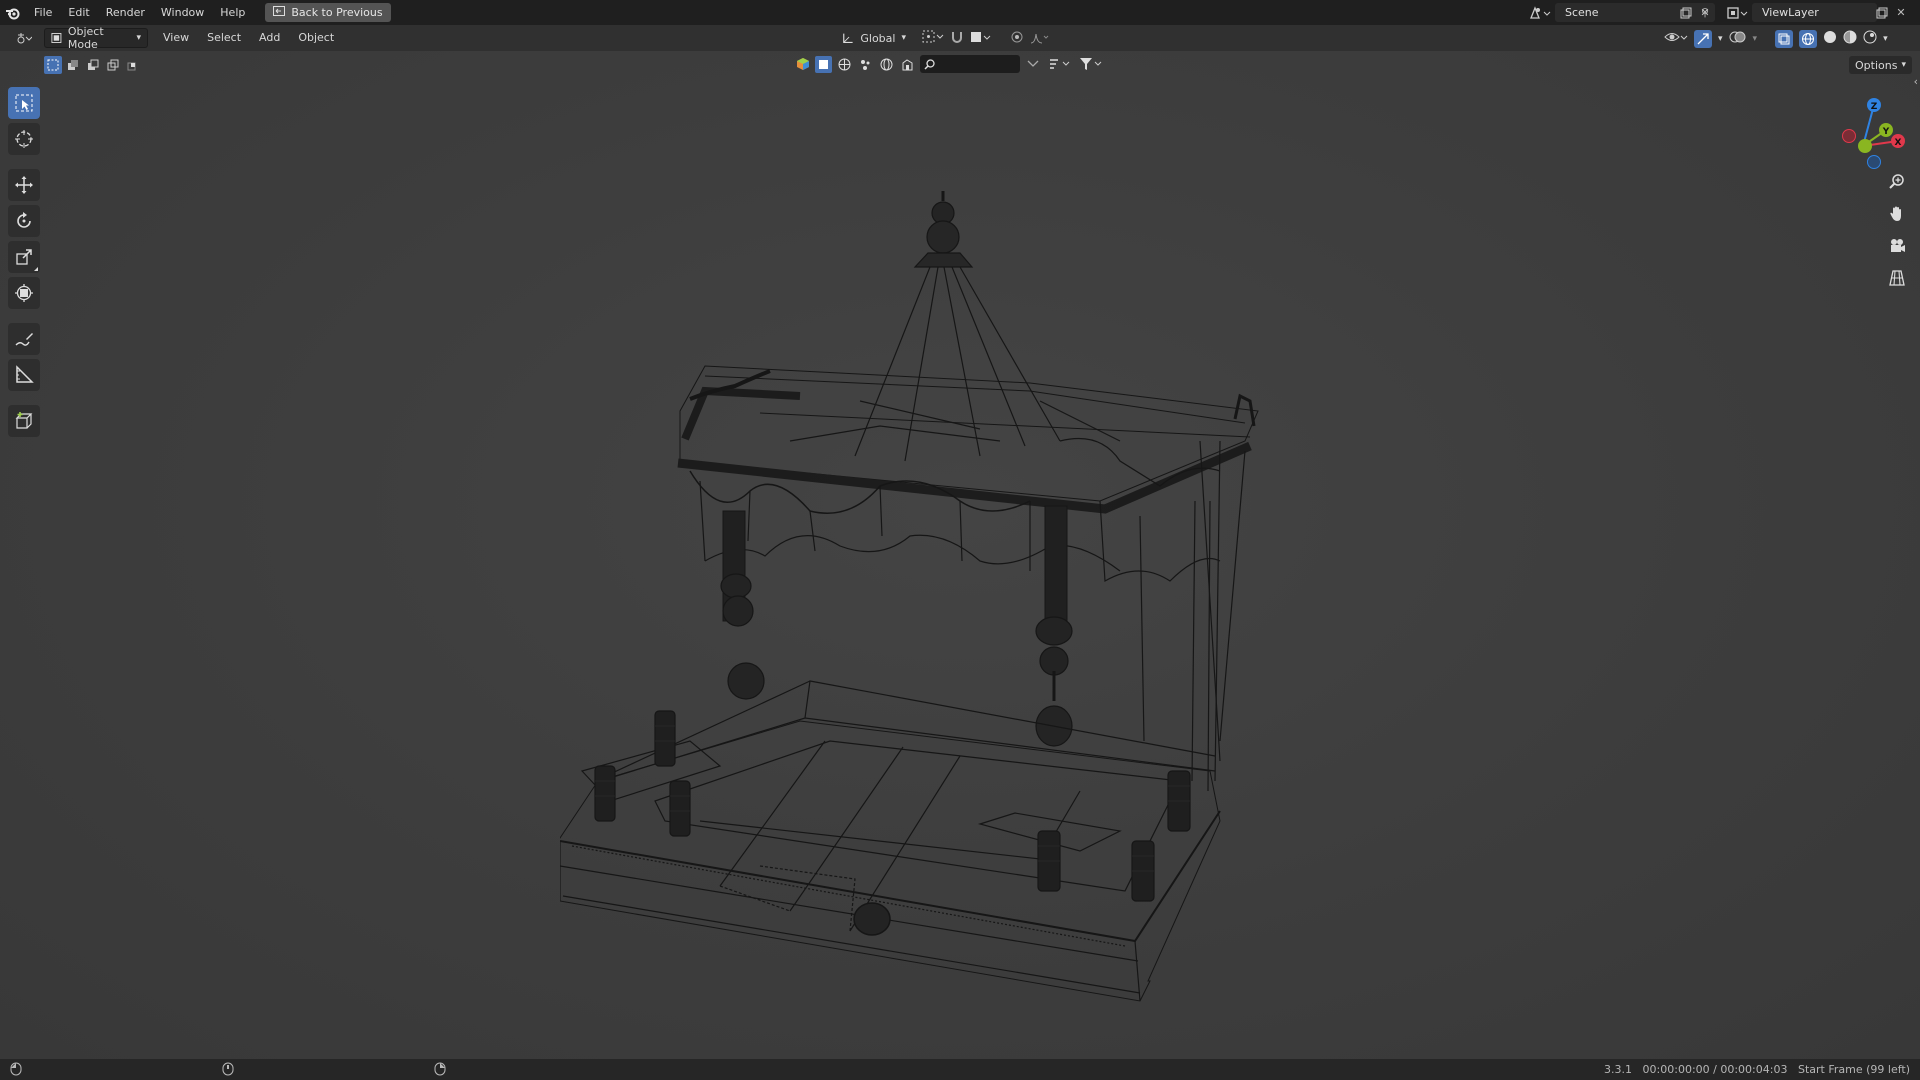 Image resolution: width=1920 pixels, height=1080 pixels. I want to click on wireframe-shading-icon, so click(1808, 38).